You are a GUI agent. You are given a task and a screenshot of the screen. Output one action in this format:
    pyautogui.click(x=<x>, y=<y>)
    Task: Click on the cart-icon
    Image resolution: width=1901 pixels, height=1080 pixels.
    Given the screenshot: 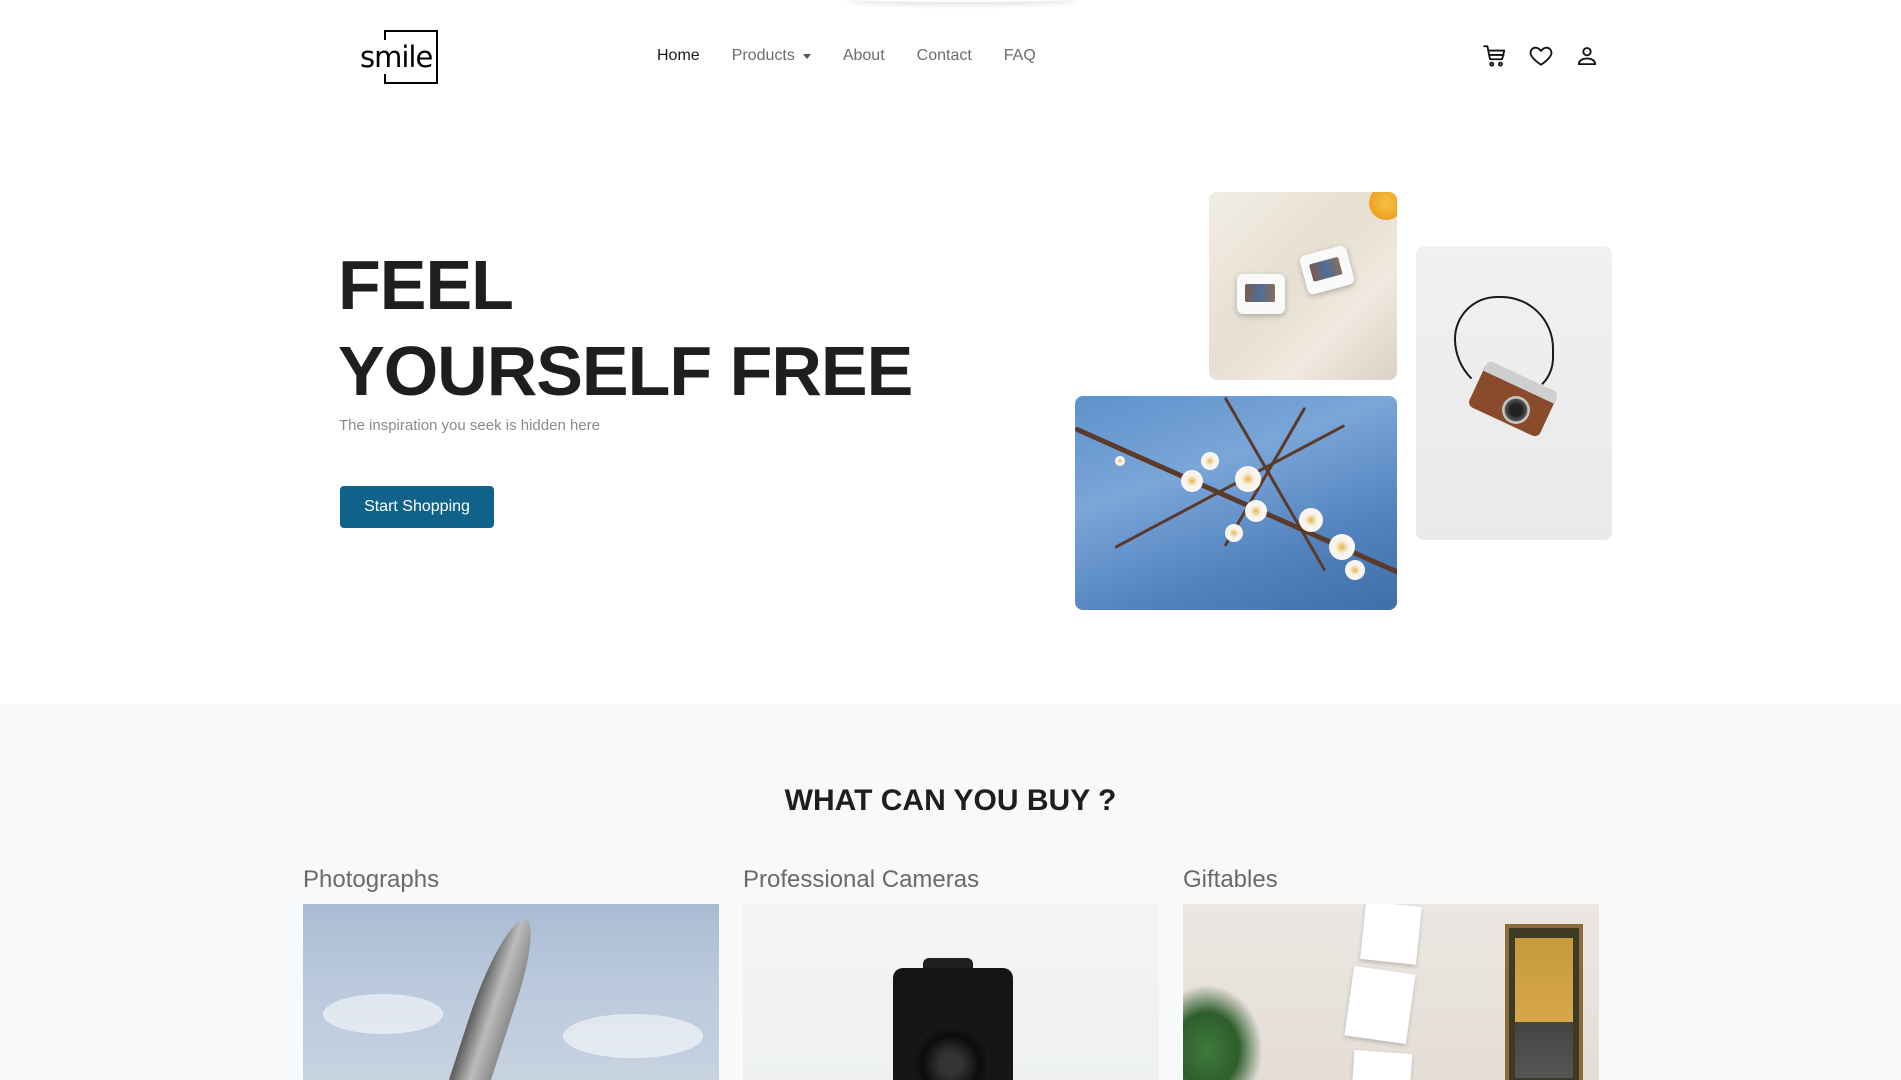 What is the action you would take?
    pyautogui.click(x=1495, y=56)
    